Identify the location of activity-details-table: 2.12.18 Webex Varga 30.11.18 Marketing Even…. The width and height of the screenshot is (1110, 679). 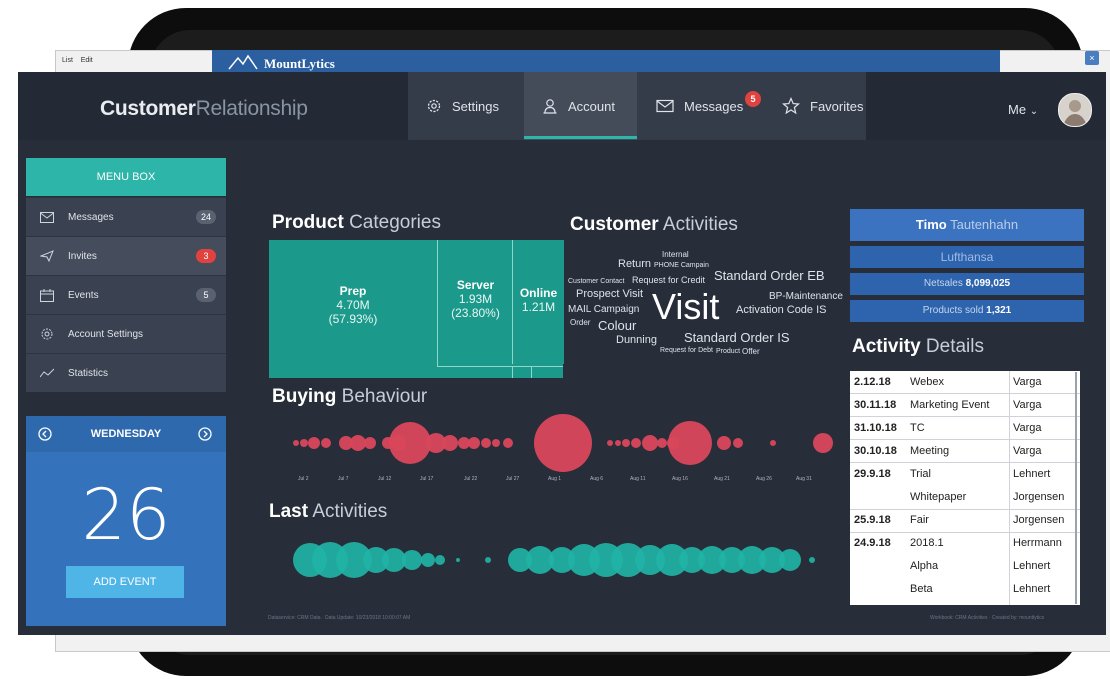
(965, 488).